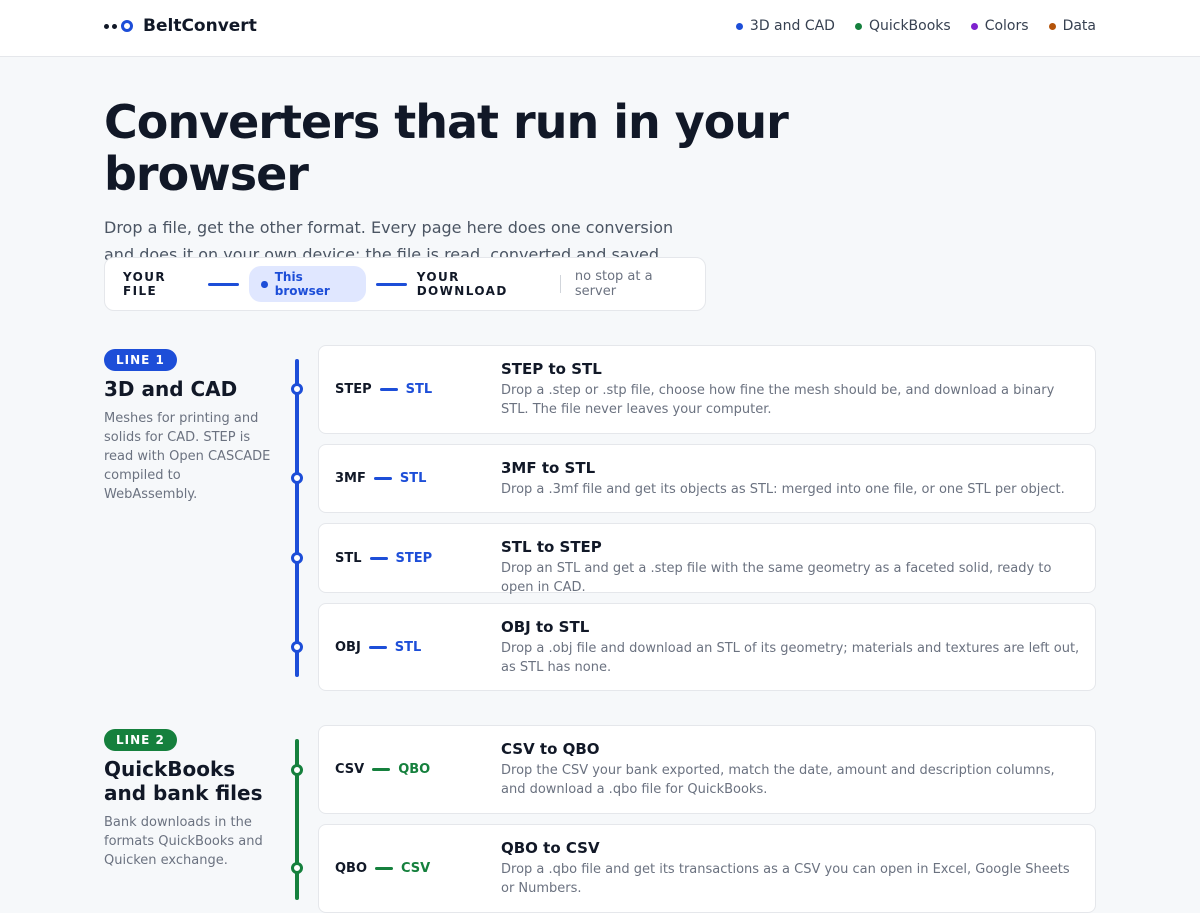 This screenshot has width=1200, height=913. Describe the element at coordinates (545, 627) in the screenshot. I see `card-title: OBJ to STL` at that location.